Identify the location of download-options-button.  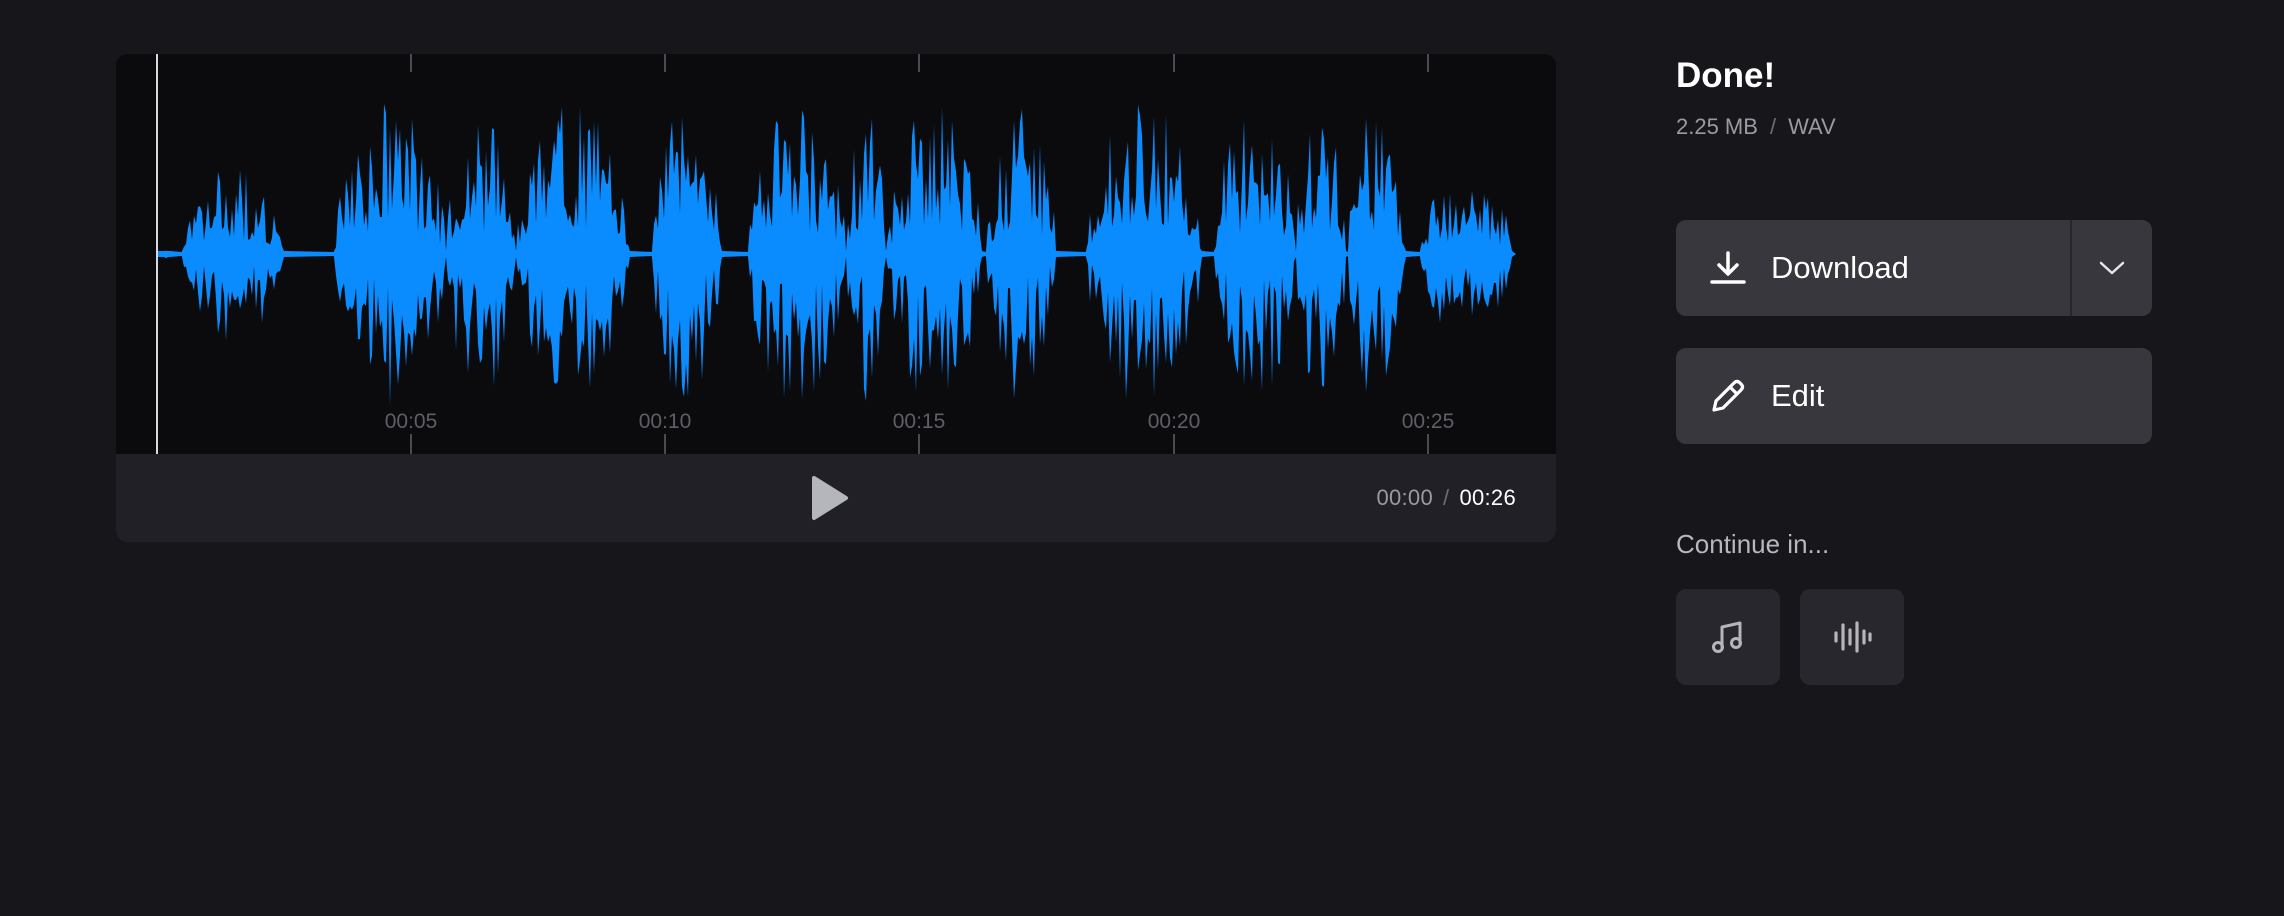
(2112, 268).